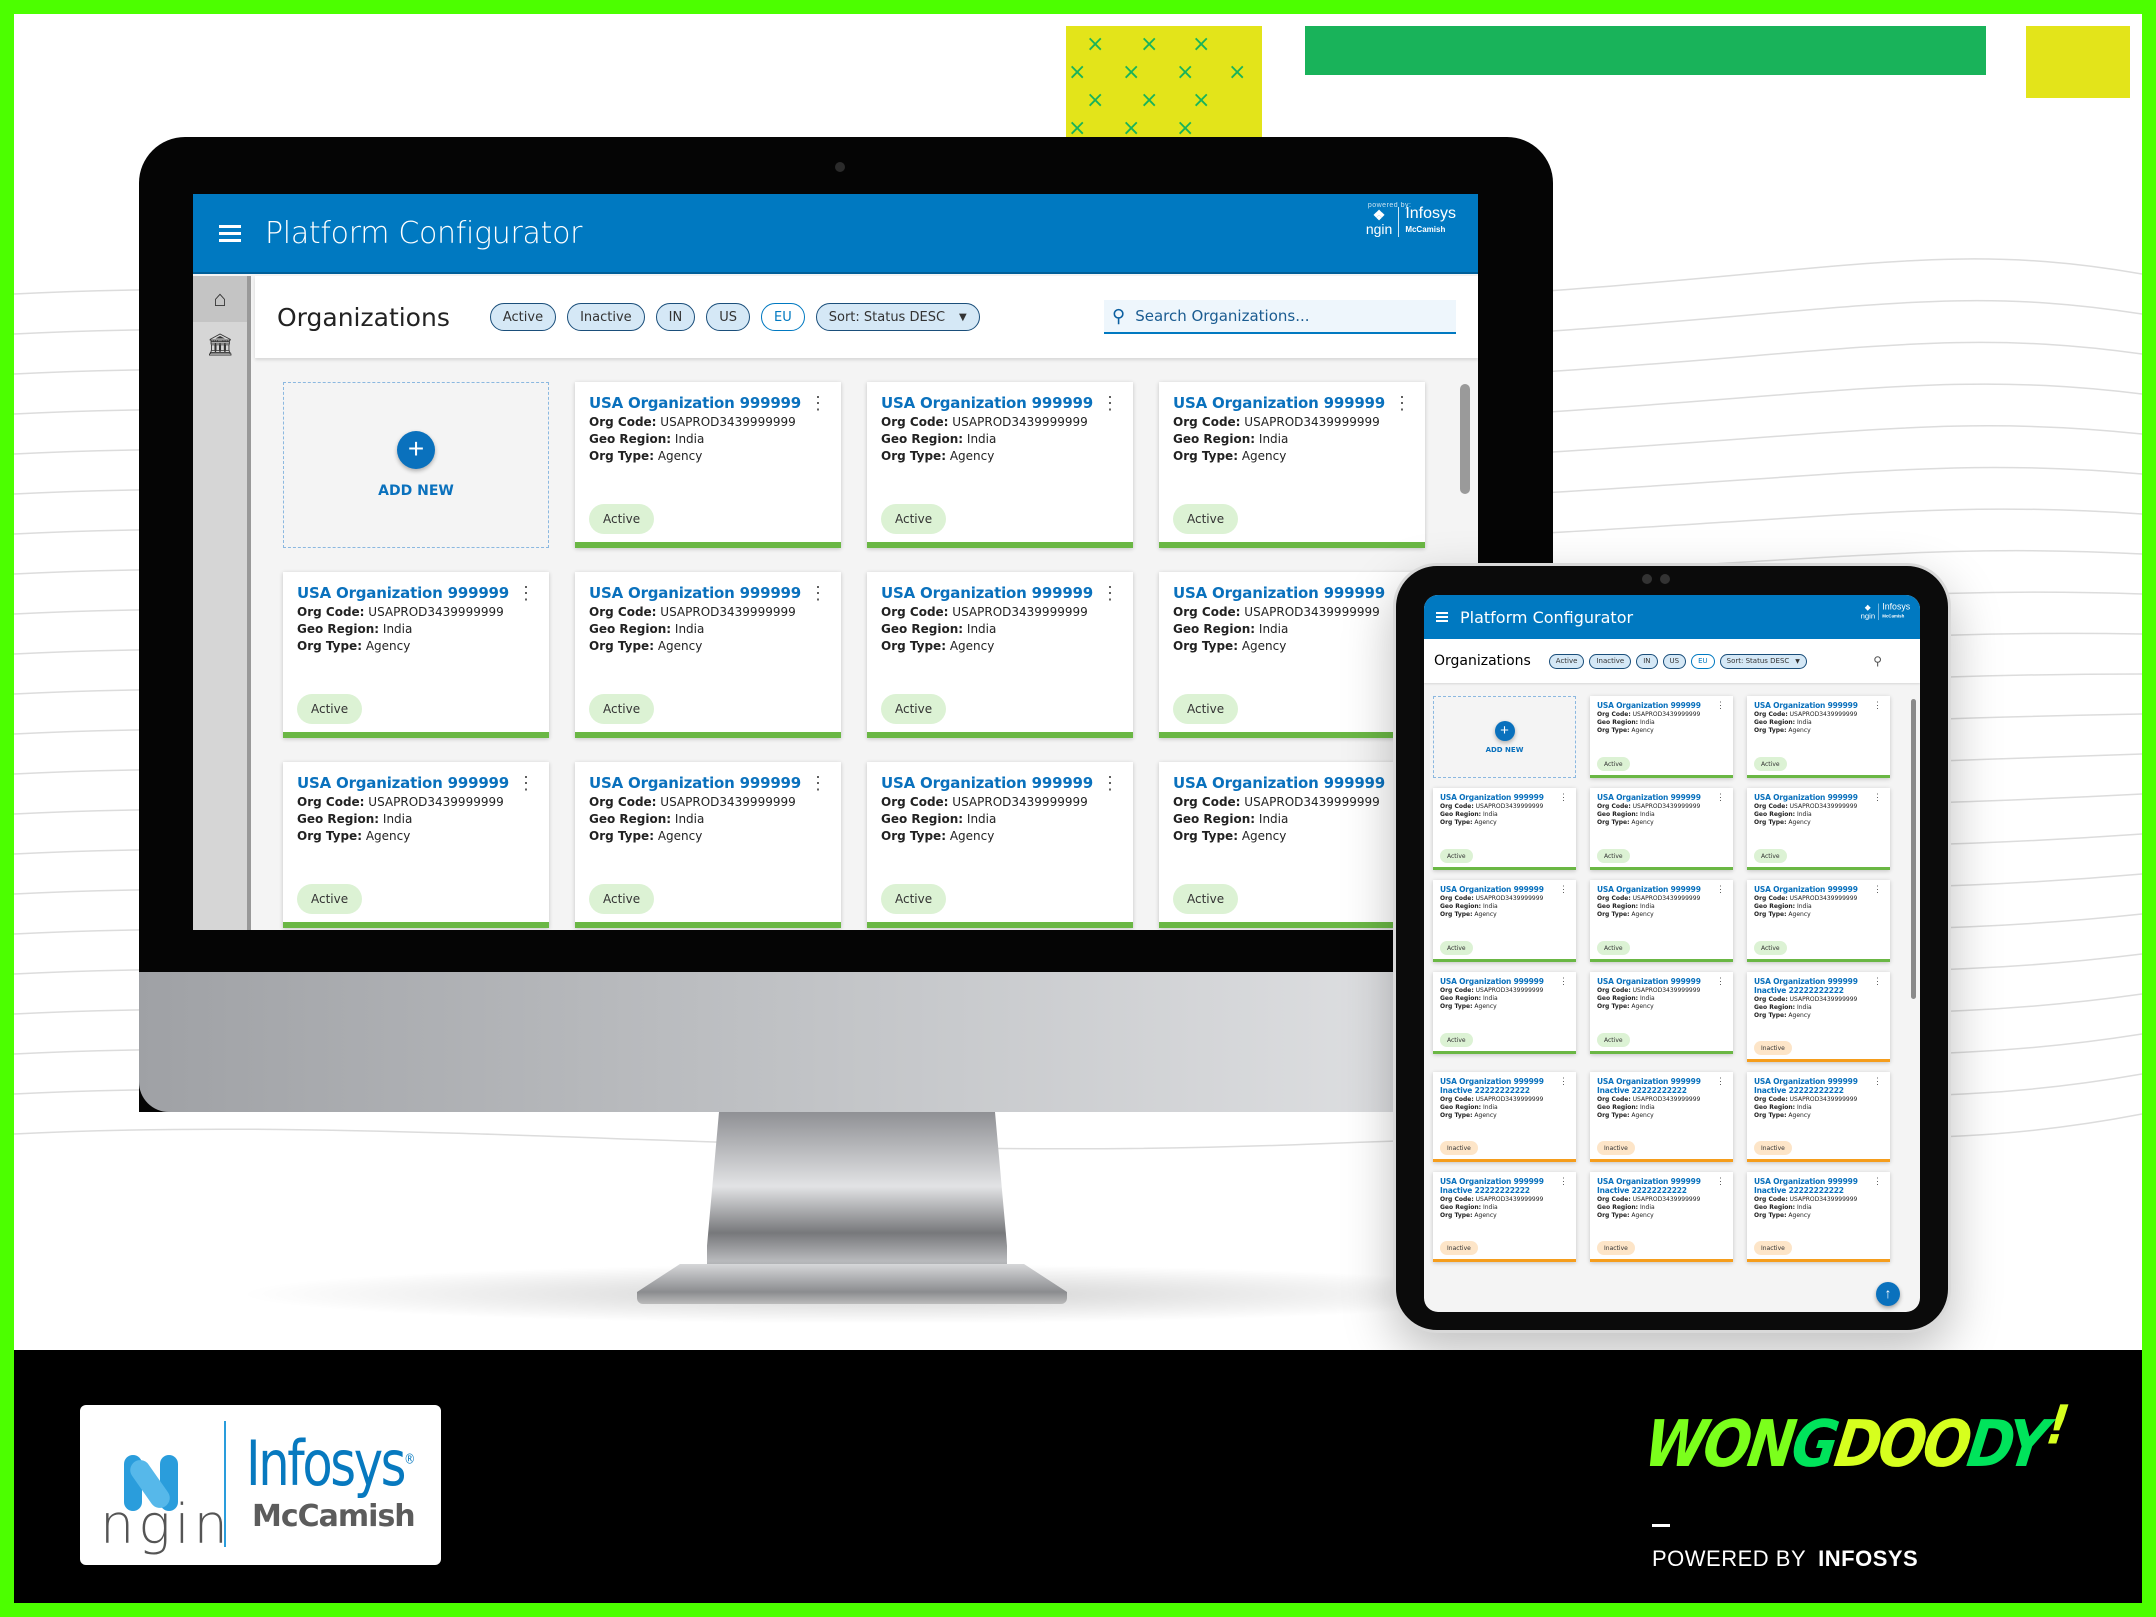  I want to click on search-icon: ⚲, so click(1877, 661).